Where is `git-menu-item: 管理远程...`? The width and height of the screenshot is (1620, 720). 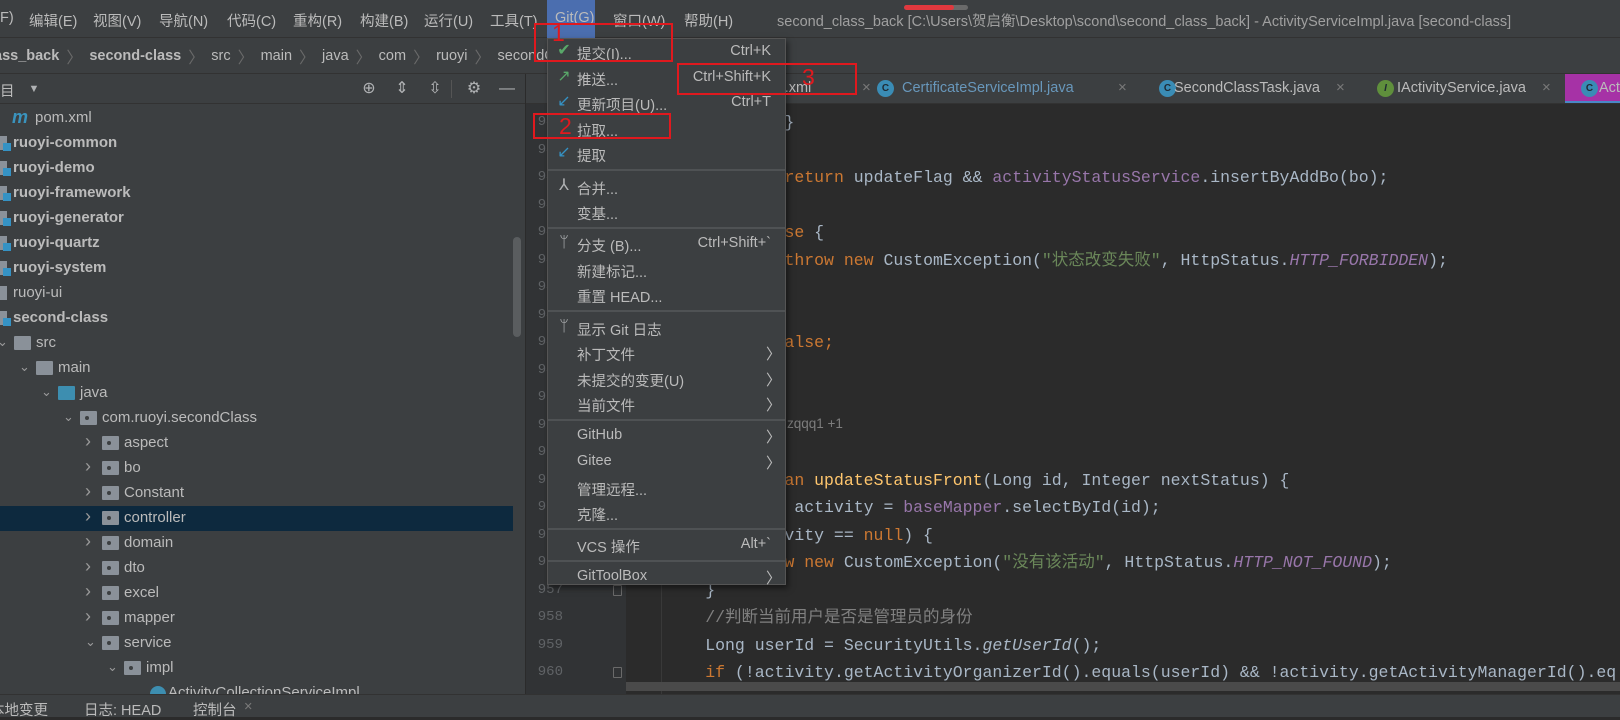
git-menu-item: 管理远程... is located at coordinates (666, 488).